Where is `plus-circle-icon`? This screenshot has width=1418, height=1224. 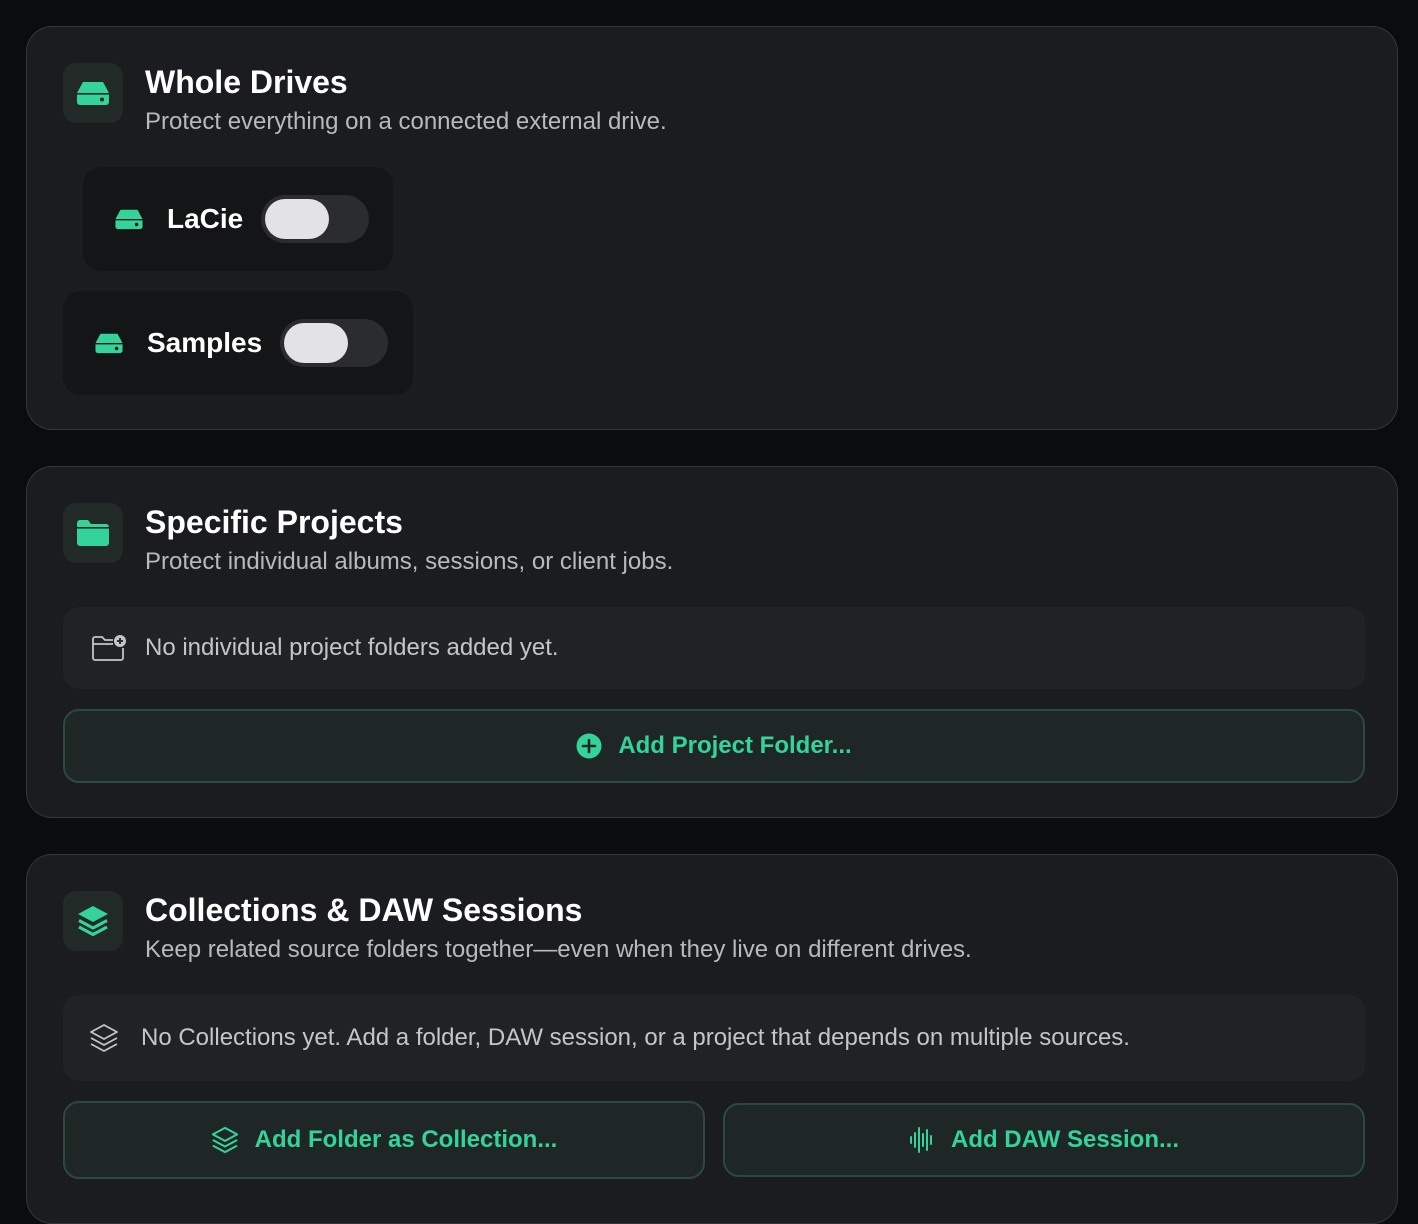 plus-circle-icon is located at coordinates (589, 746).